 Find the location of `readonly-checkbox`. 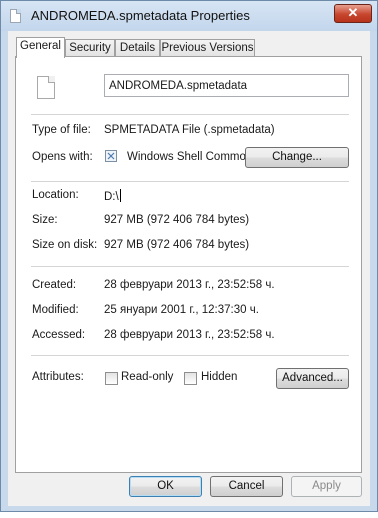

readonly-checkbox is located at coordinates (111, 378).